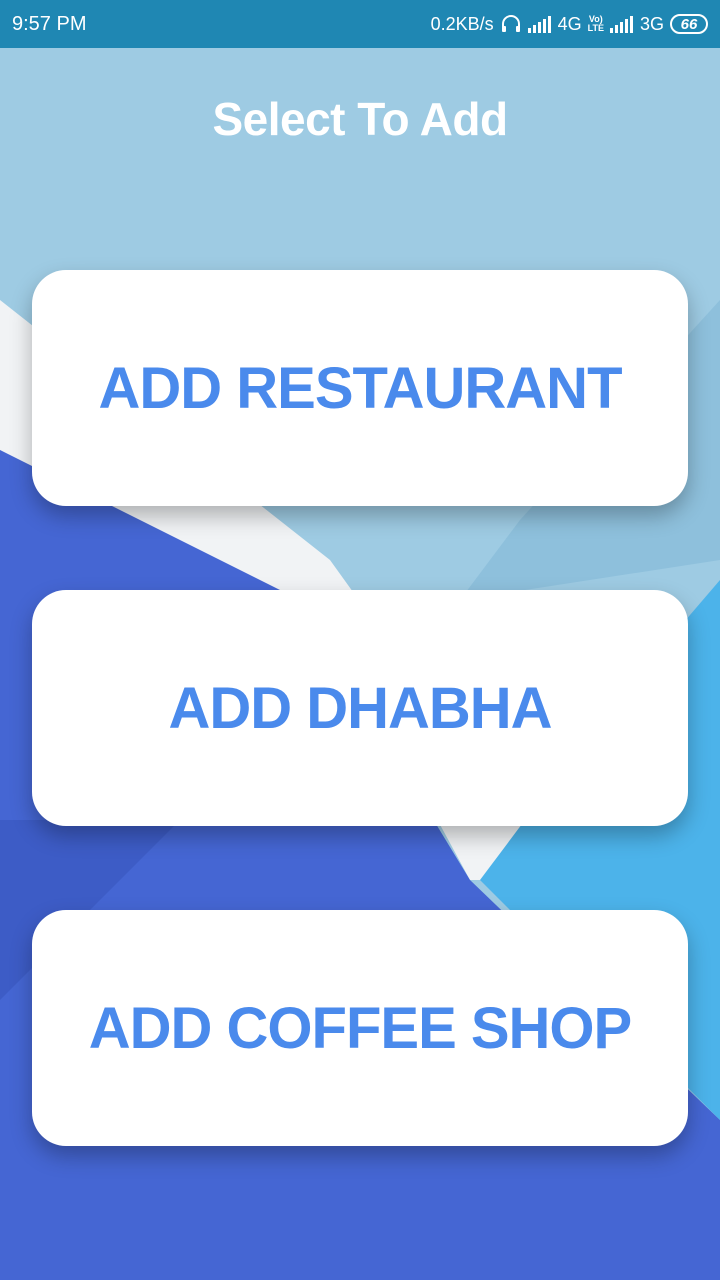 This screenshot has width=720, height=1280. I want to click on add-coffee-shop-label: ADD COFFEE SHOP, so click(360, 1028).